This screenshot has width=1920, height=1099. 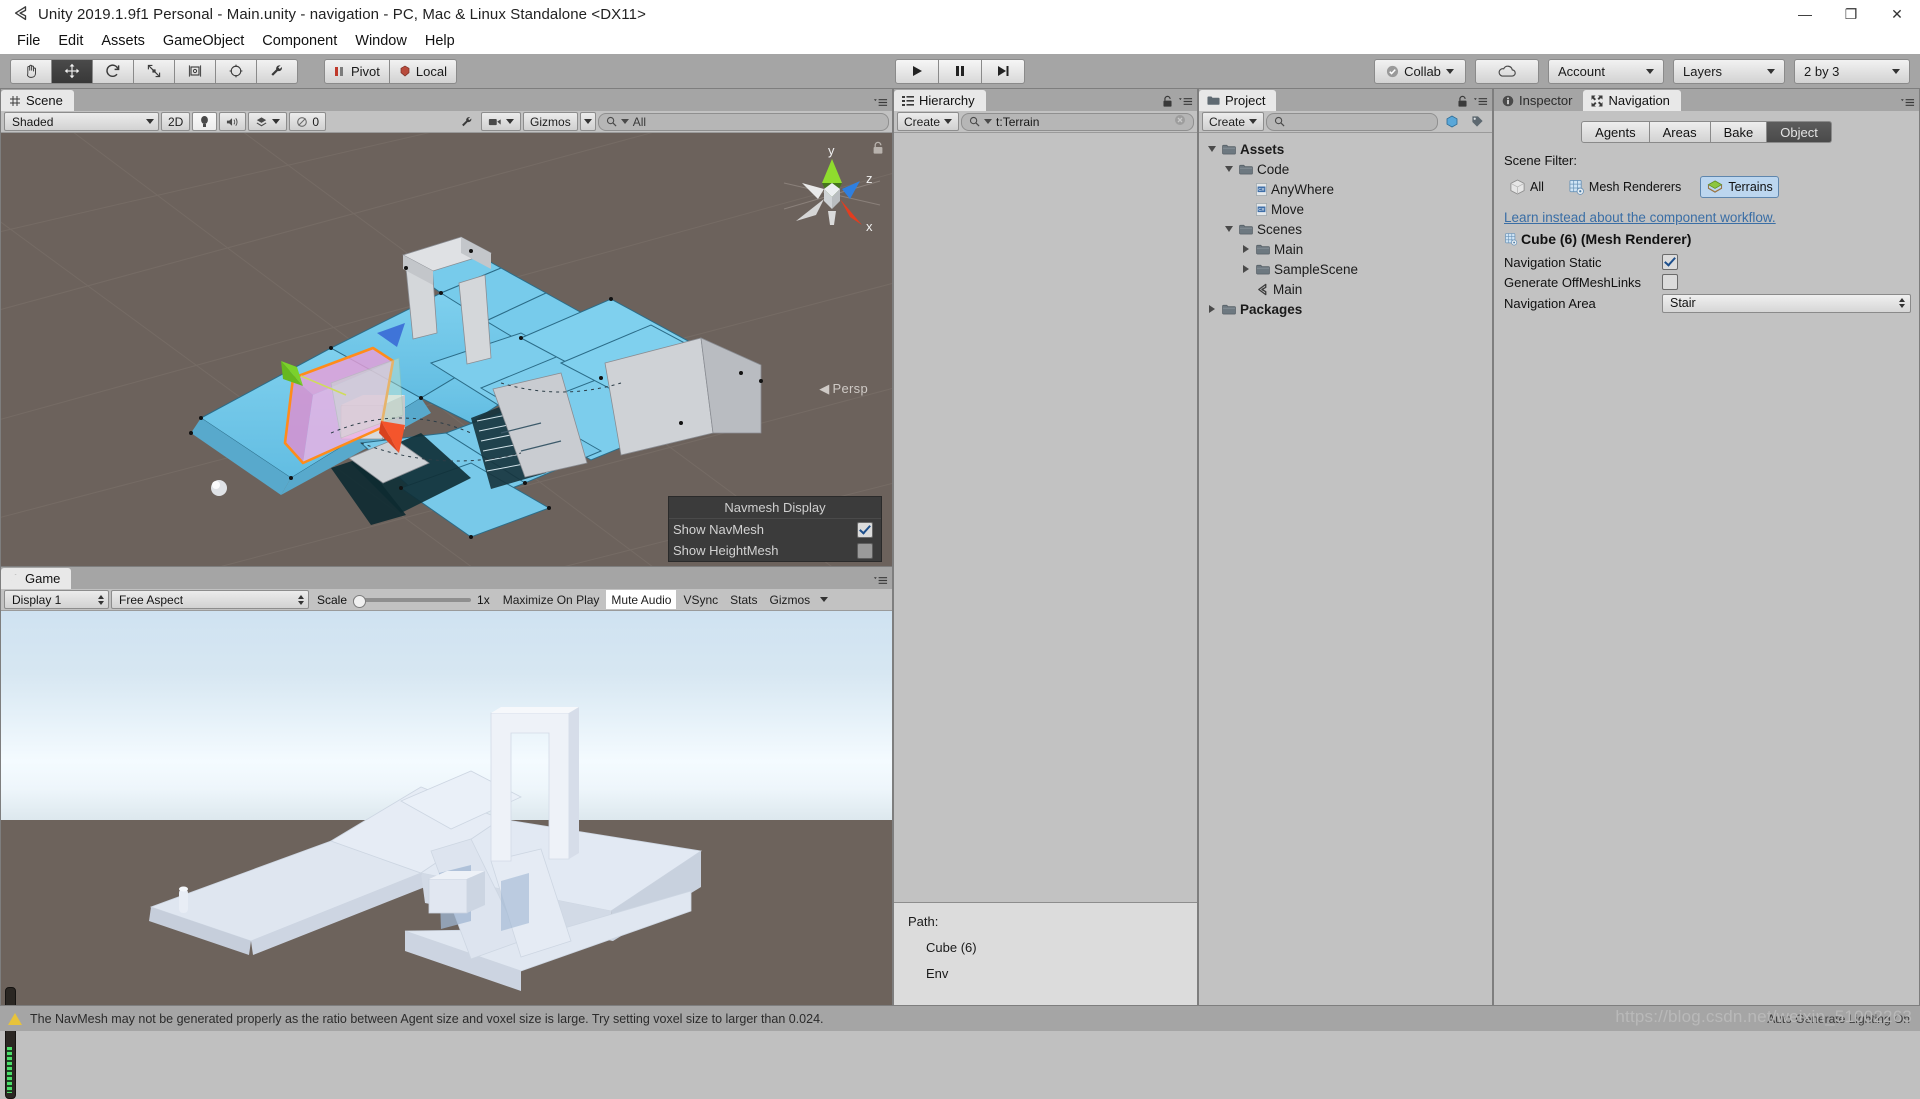 I want to click on step-button, so click(x=1003, y=71).